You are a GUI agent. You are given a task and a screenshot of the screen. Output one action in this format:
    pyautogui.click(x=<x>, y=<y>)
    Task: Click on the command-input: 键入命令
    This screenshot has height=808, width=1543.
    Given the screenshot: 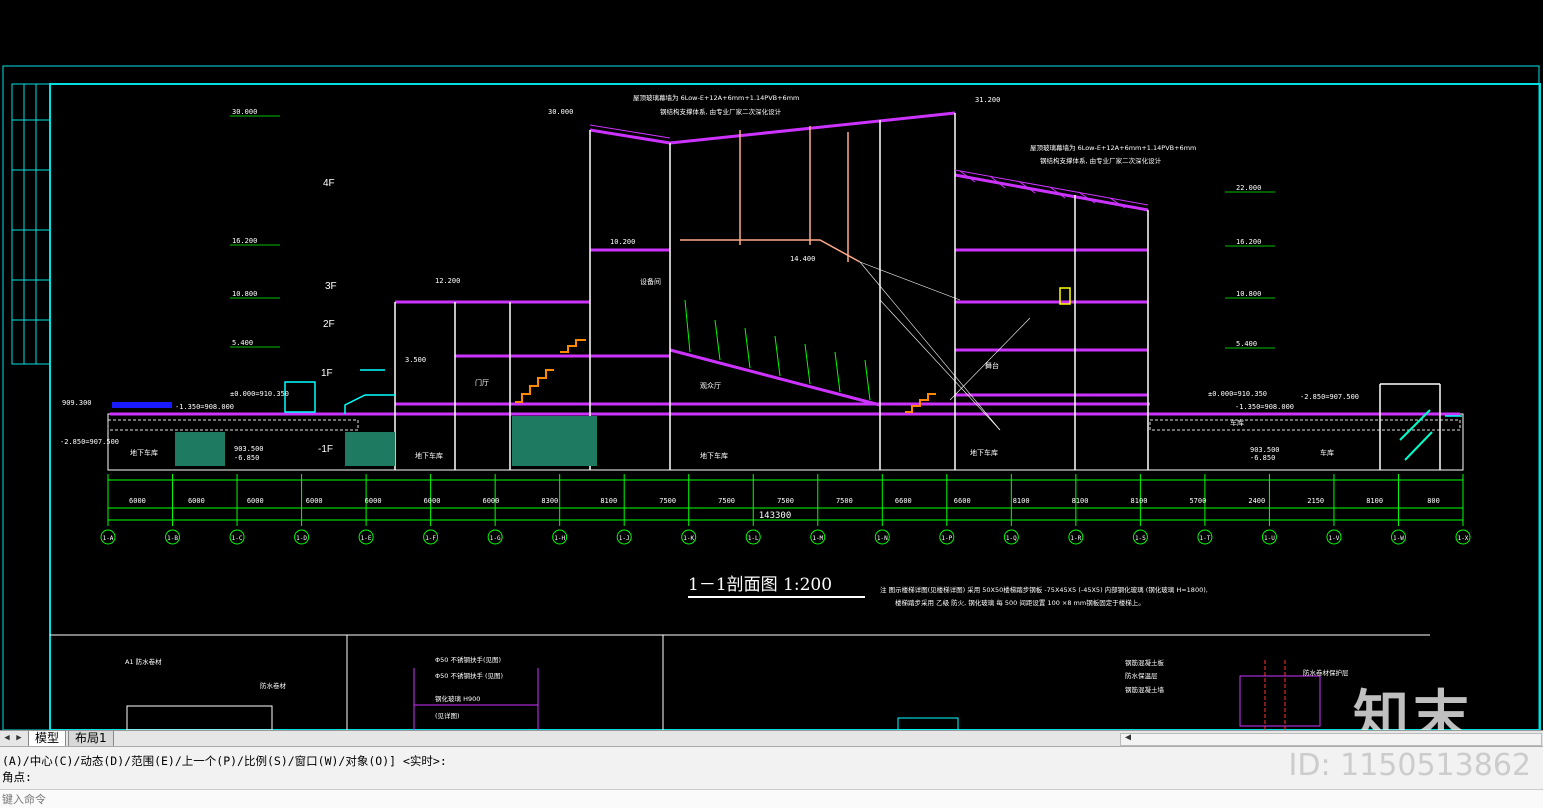 What is the action you would take?
    pyautogui.click(x=771, y=798)
    